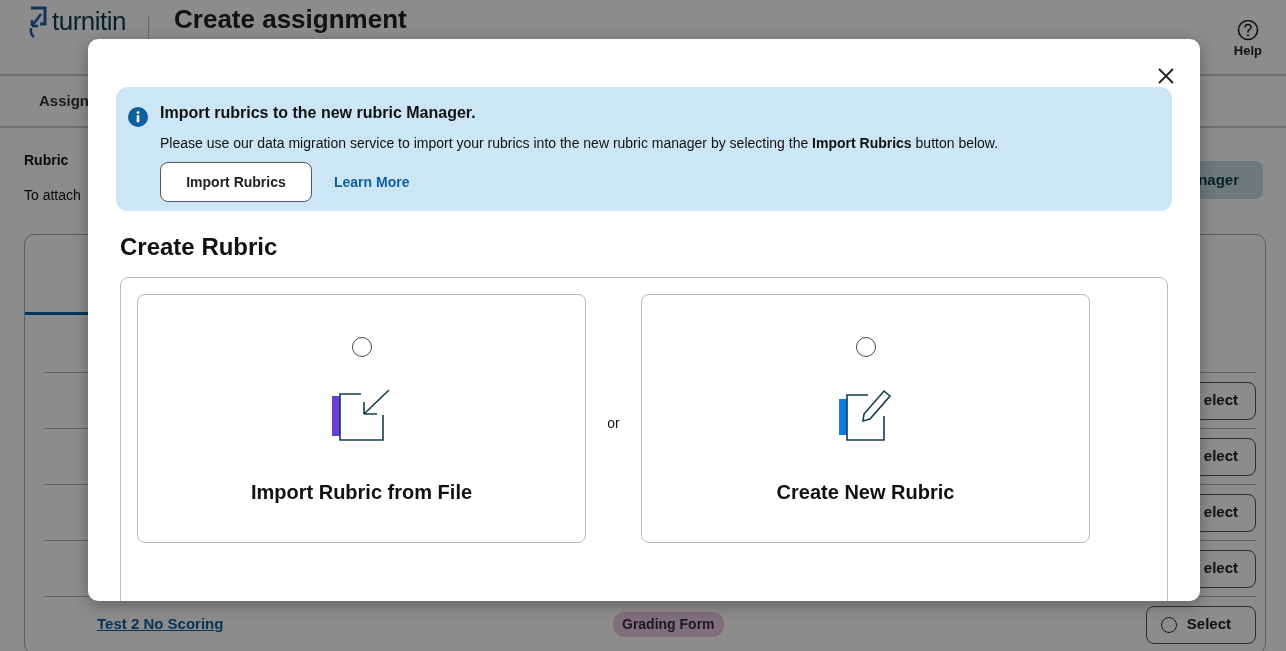 This screenshot has width=1286, height=651. I want to click on type-tag: Grading Form, so click(668, 624).